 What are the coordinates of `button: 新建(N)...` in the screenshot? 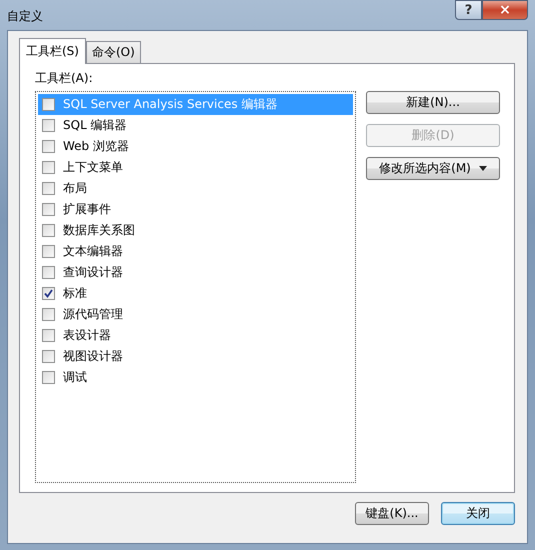 It's located at (433, 102).